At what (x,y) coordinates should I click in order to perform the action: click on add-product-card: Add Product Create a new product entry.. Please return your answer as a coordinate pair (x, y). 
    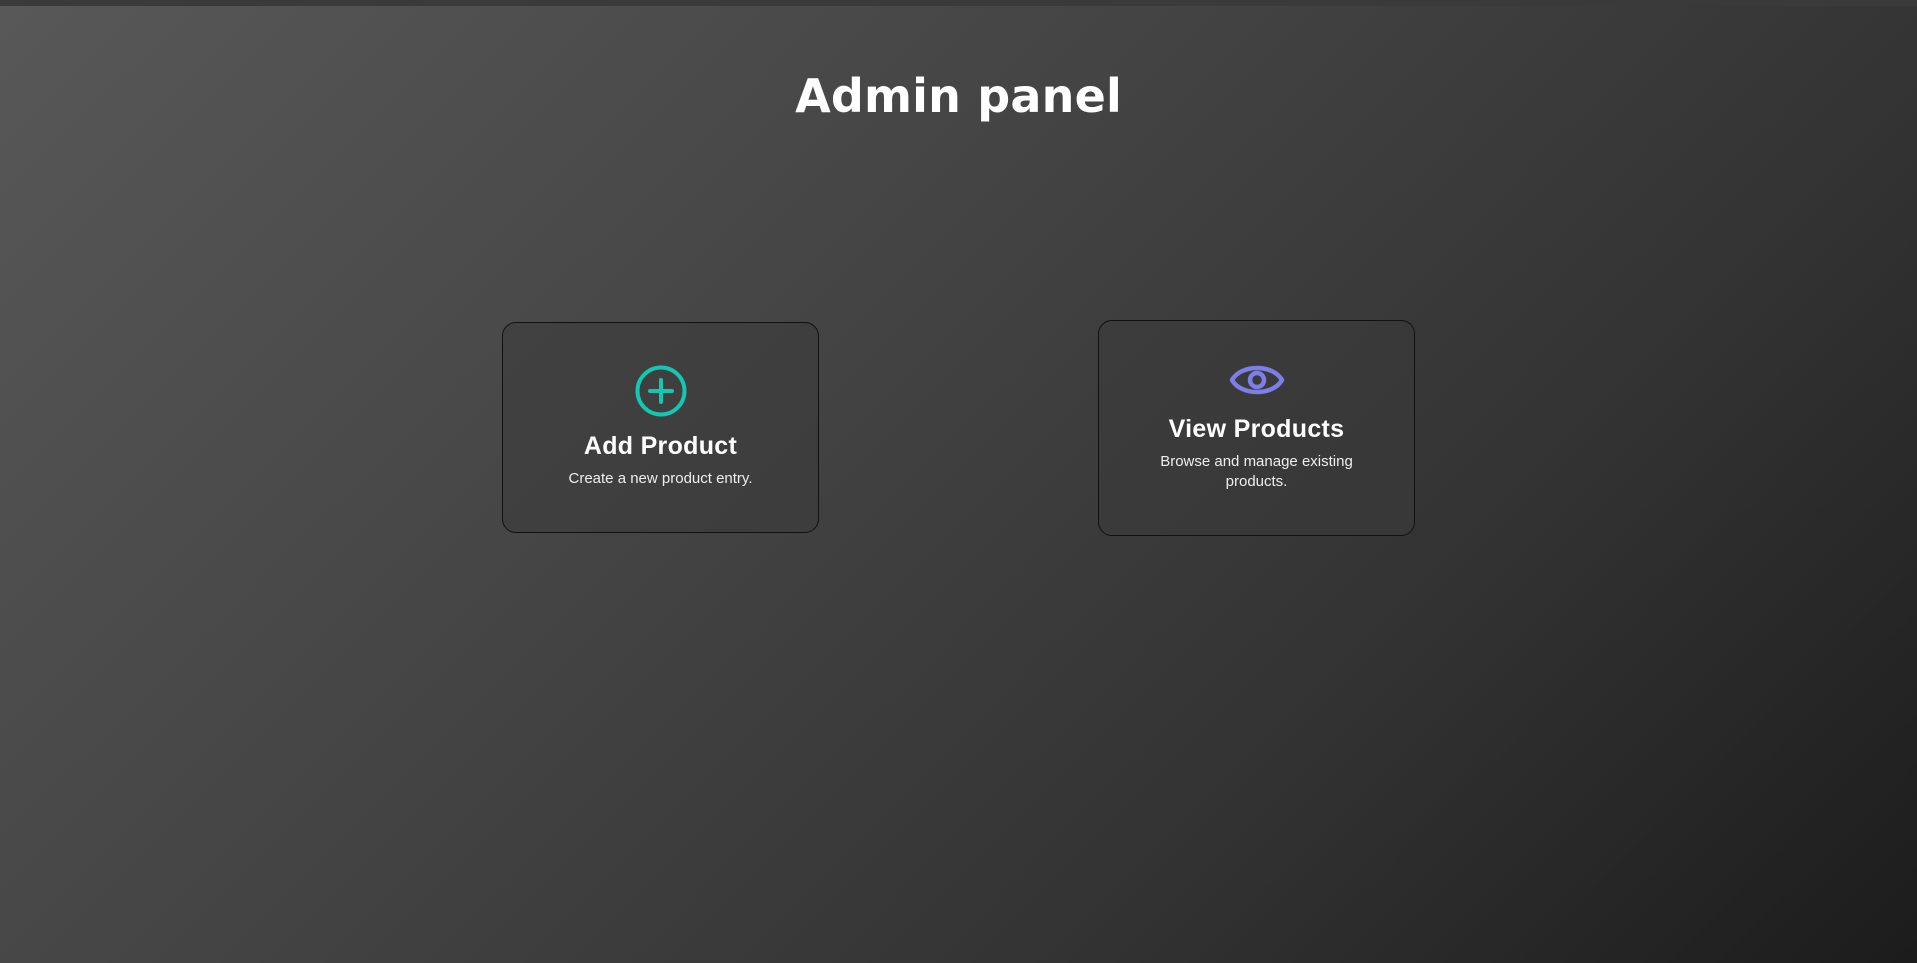
    Looking at the image, I should click on (660, 427).